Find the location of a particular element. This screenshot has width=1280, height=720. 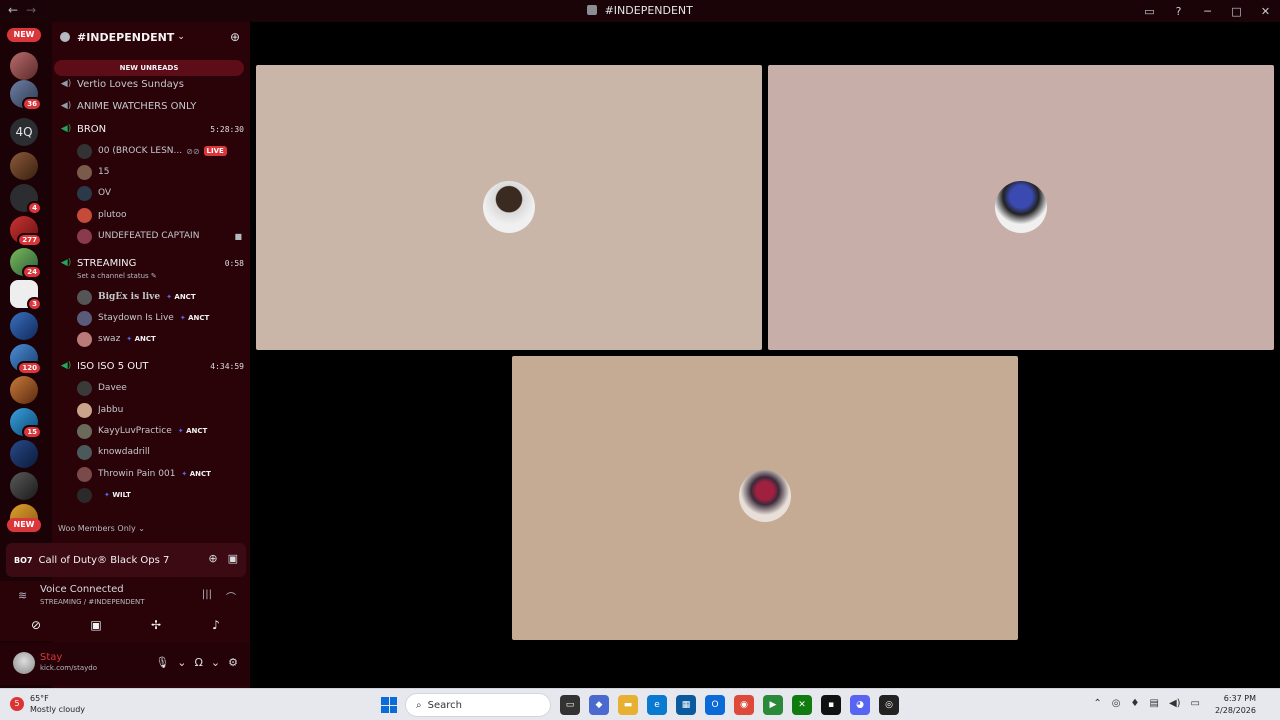

task-view-icon: ▭ is located at coordinates (570, 705).